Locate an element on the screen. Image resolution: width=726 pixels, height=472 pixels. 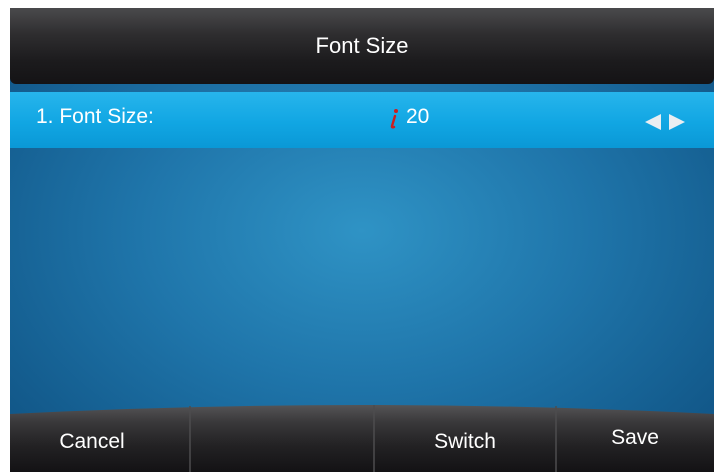
arrow-left-icon is located at coordinates (653, 122).